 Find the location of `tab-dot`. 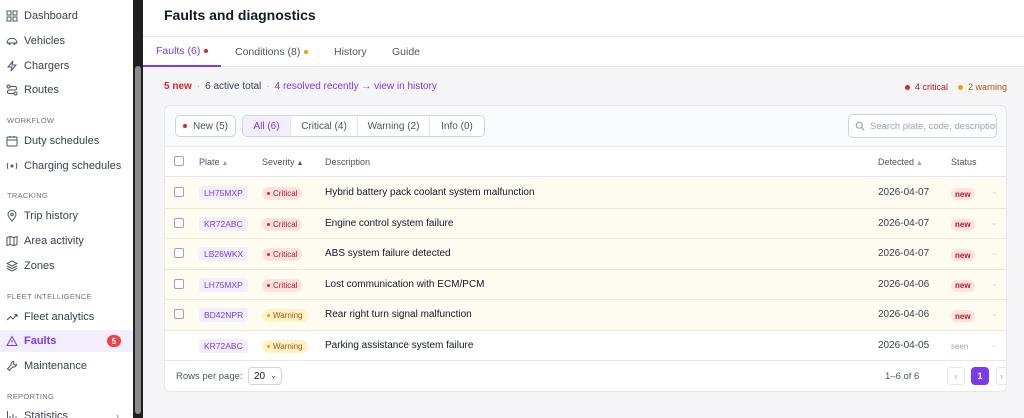

tab-dot is located at coordinates (306, 52).